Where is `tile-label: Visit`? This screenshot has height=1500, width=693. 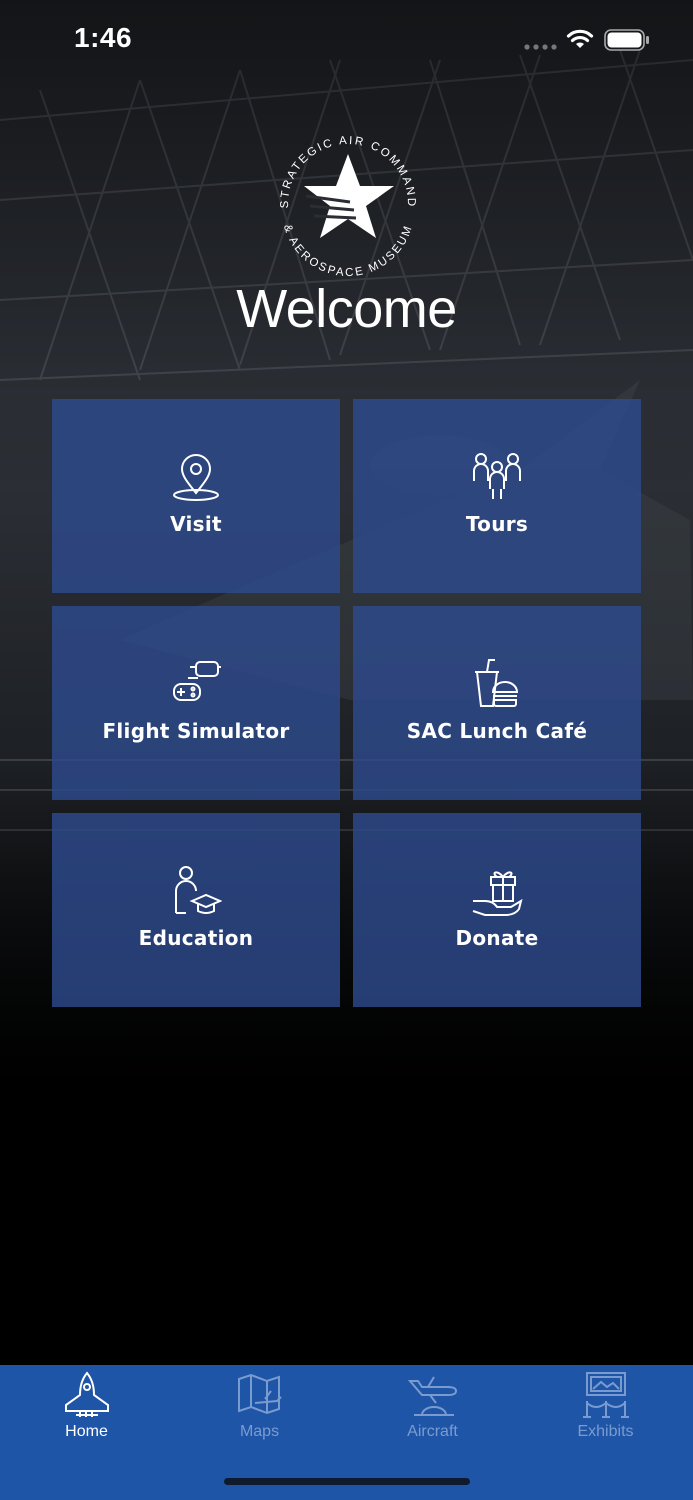 tile-label: Visit is located at coordinates (196, 524).